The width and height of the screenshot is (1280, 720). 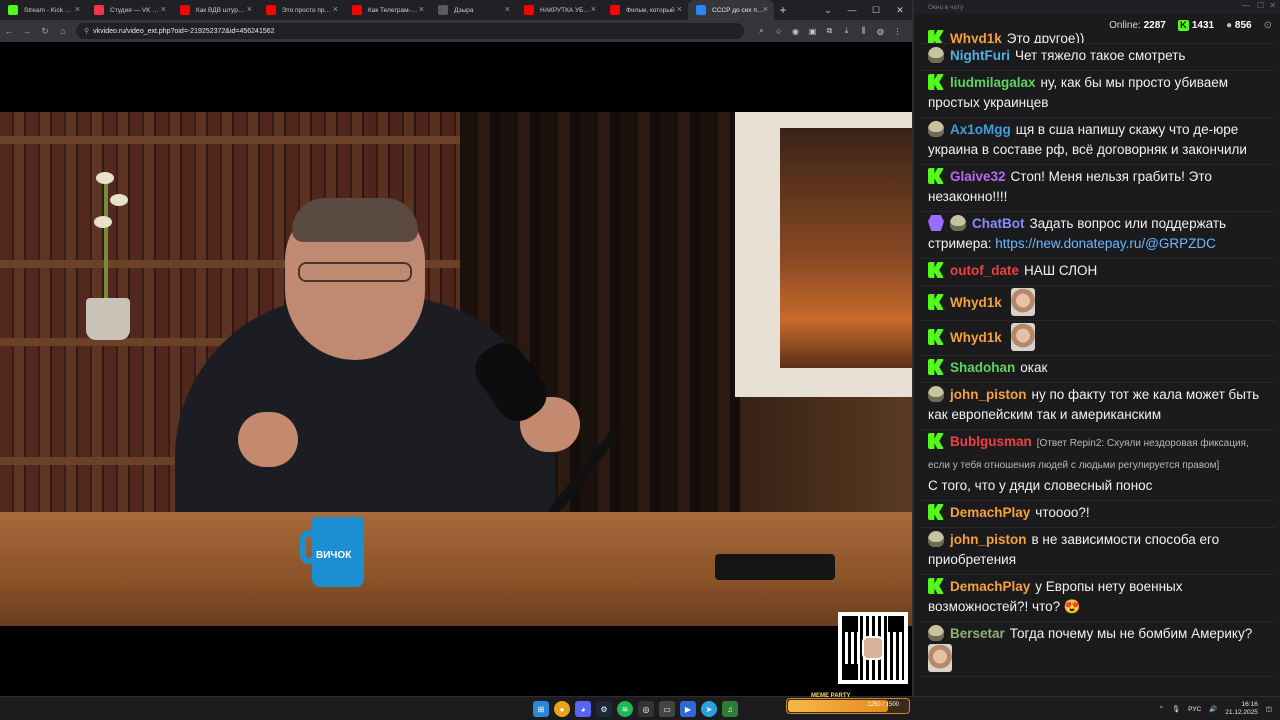 What do you see at coordinates (1105, 243) in the screenshot?
I see `donate-link: https://new.donatepay.ru/@GRPZDC` at bounding box center [1105, 243].